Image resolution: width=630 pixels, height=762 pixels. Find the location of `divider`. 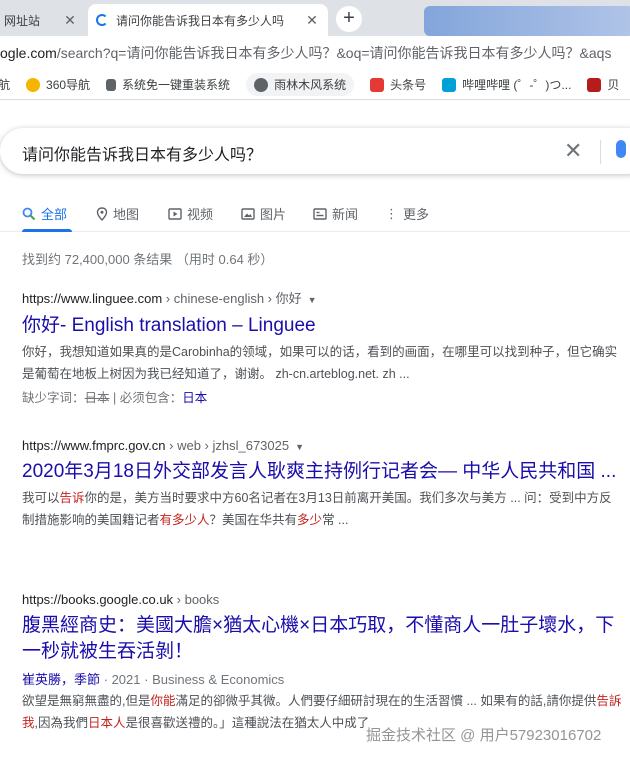

divider is located at coordinates (600, 152).